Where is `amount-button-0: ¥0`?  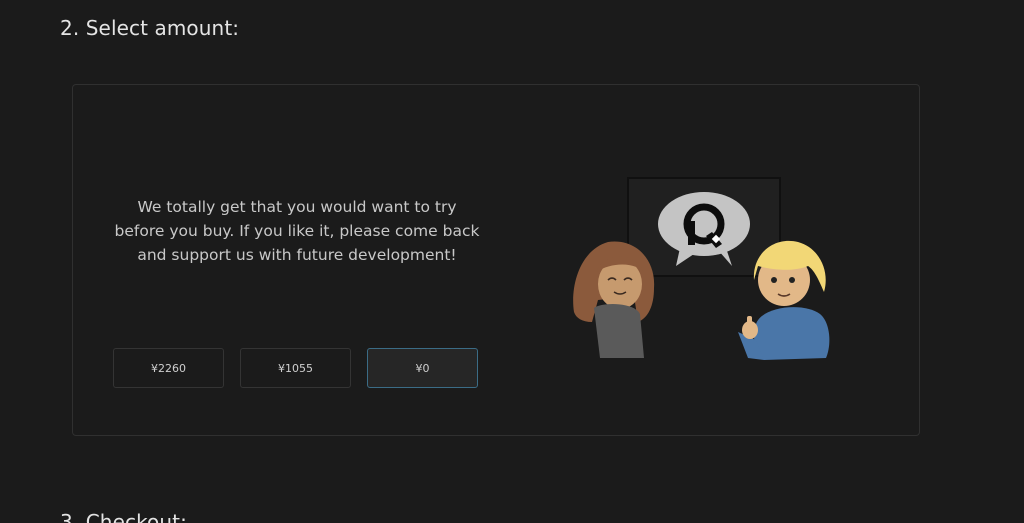 amount-button-0: ¥0 is located at coordinates (422, 368).